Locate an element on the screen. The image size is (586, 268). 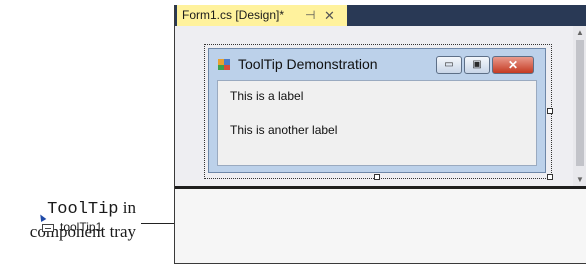
document-tab-strip: Form1.cs [Design]* ⊣ ✕ is located at coordinates (380, 15).